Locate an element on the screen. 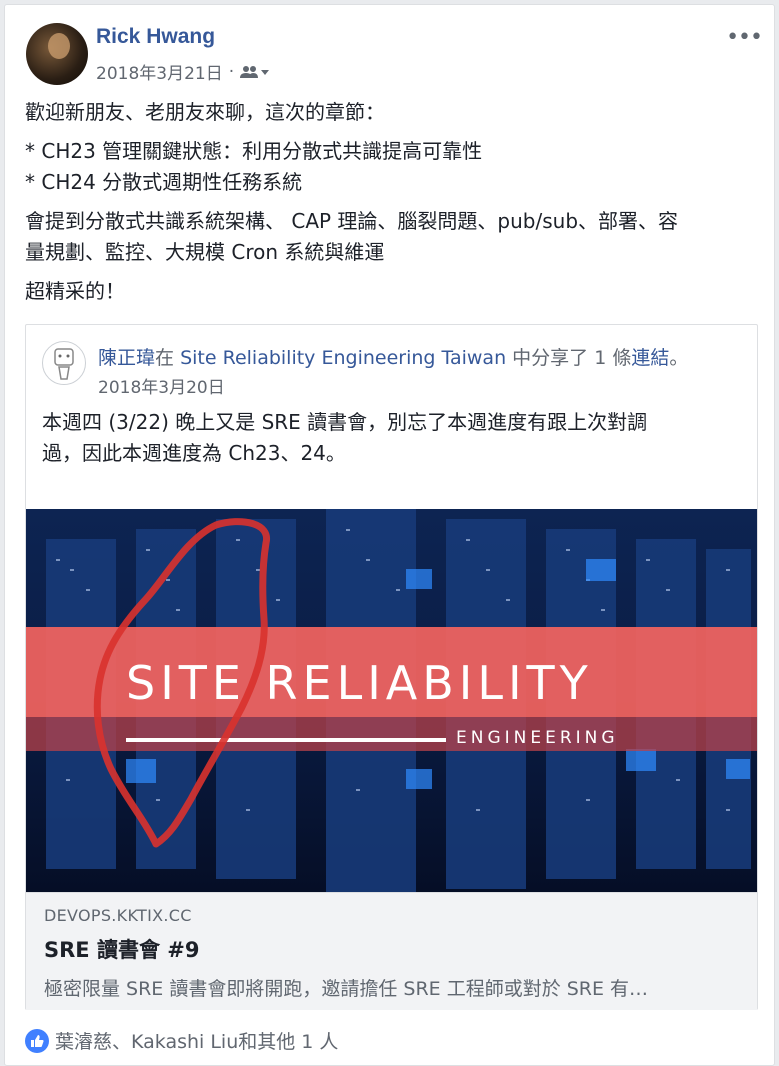 The width and height of the screenshot is (779, 1066). link-title: SRE 讀書會 #9 is located at coordinates (391, 949).